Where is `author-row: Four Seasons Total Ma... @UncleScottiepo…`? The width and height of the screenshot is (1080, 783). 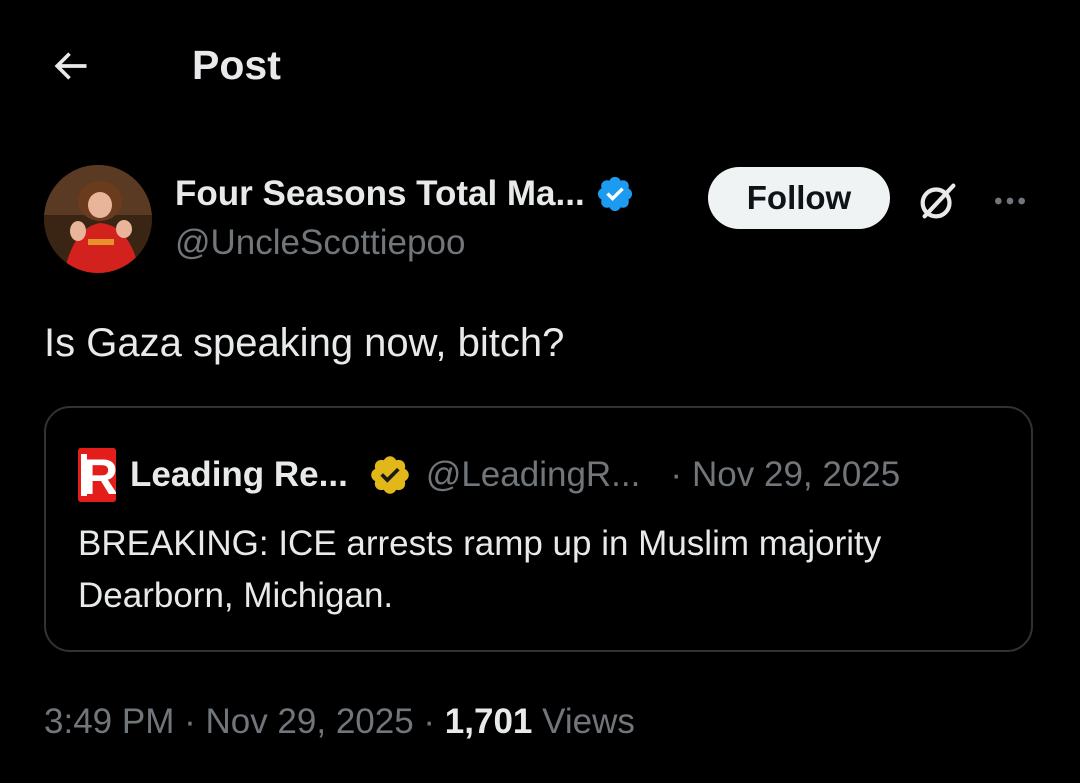 author-row: Four Seasons Total Ma... @UncleScottiepo… is located at coordinates (544, 222).